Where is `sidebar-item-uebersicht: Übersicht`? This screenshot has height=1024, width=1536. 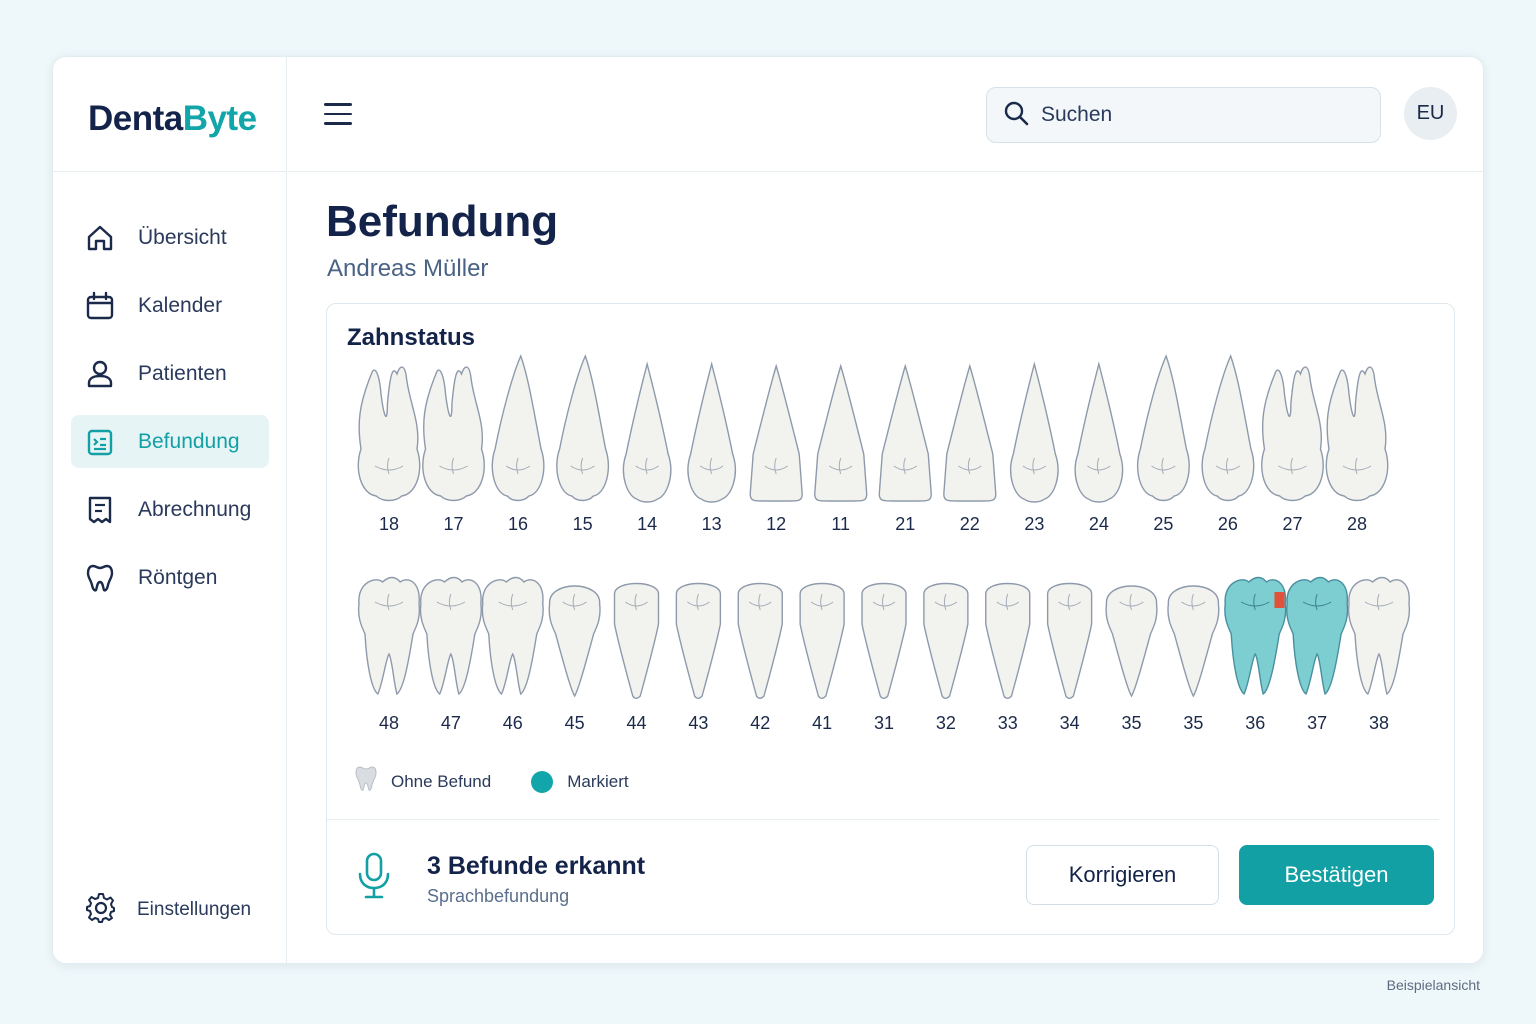
sidebar-item-uebersicht: Übersicht is located at coordinates (170, 237).